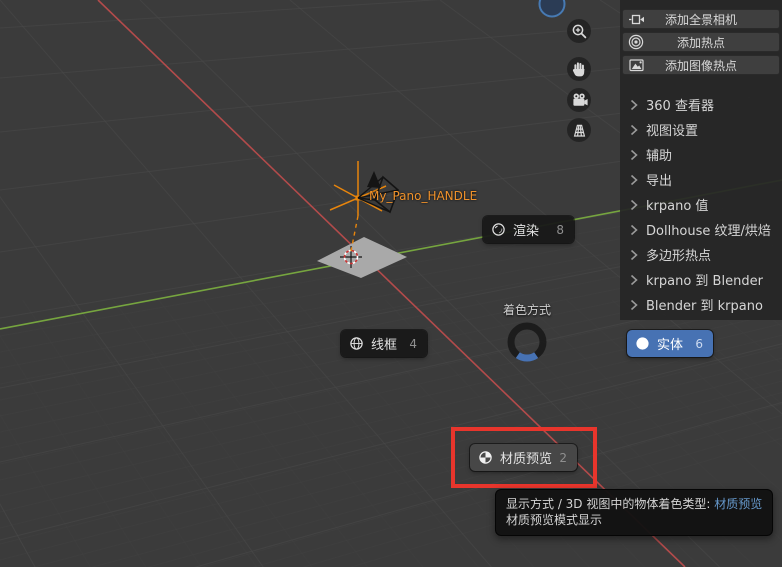  Describe the element at coordinates (679, 256) in the screenshot. I see `section-label: 多边形热点` at that location.